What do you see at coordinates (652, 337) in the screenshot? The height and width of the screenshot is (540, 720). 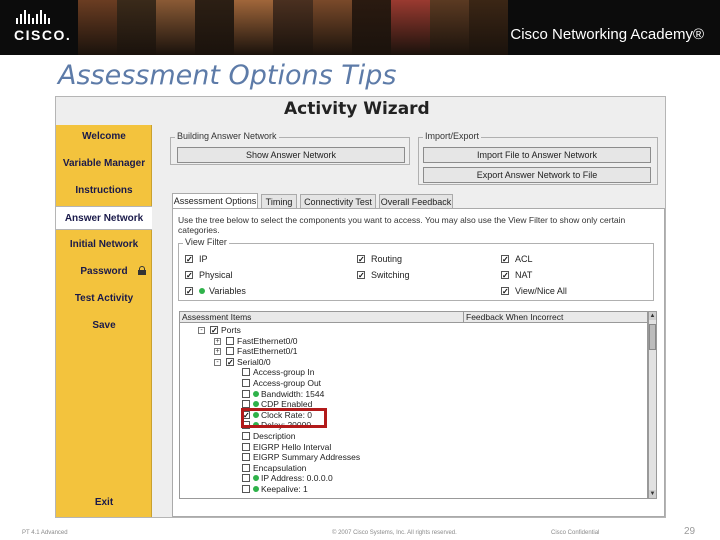 I see `scroll-thumb` at bounding box center [652, 337].